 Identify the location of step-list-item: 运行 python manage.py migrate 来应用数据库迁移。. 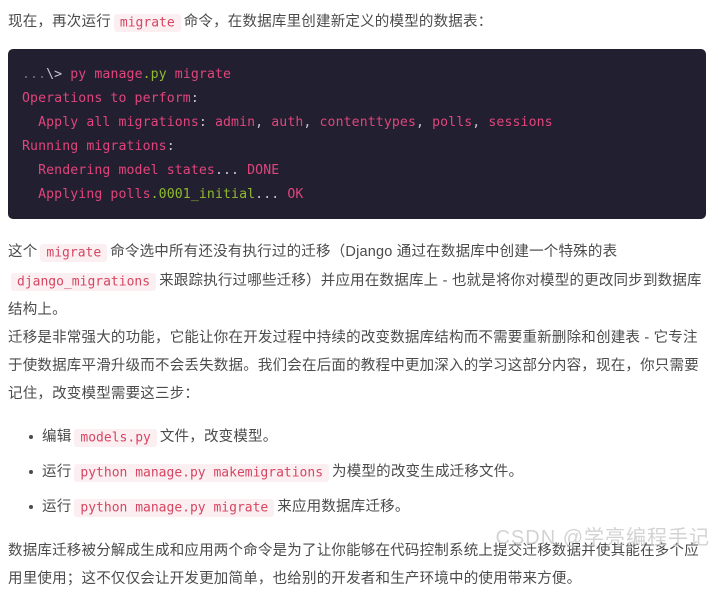
(369, 507).